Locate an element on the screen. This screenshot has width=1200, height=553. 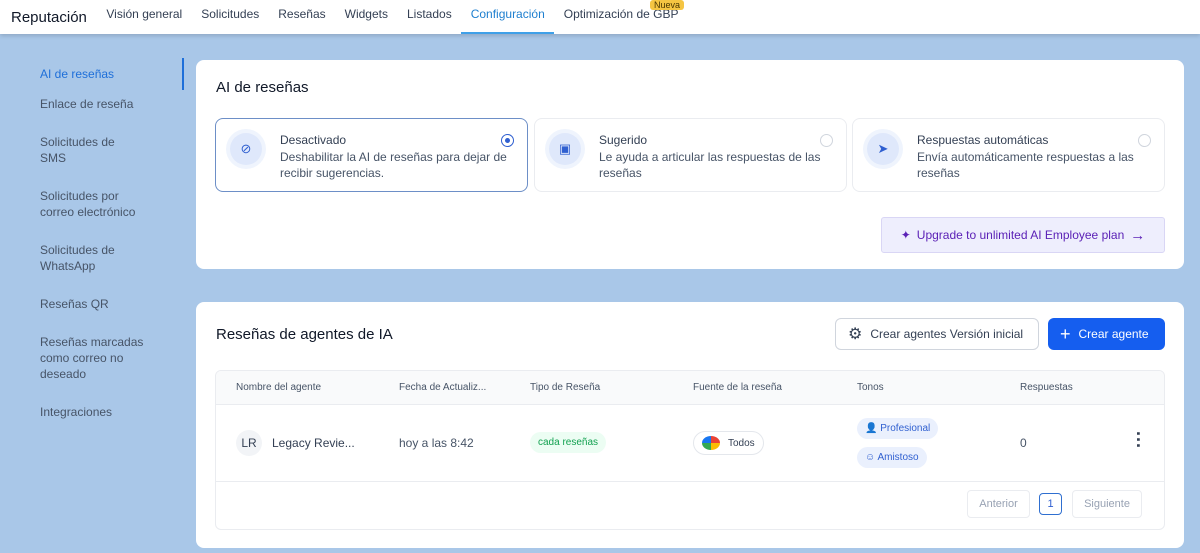
col-name: Nombre del agente is located at coordinates (279, 387).